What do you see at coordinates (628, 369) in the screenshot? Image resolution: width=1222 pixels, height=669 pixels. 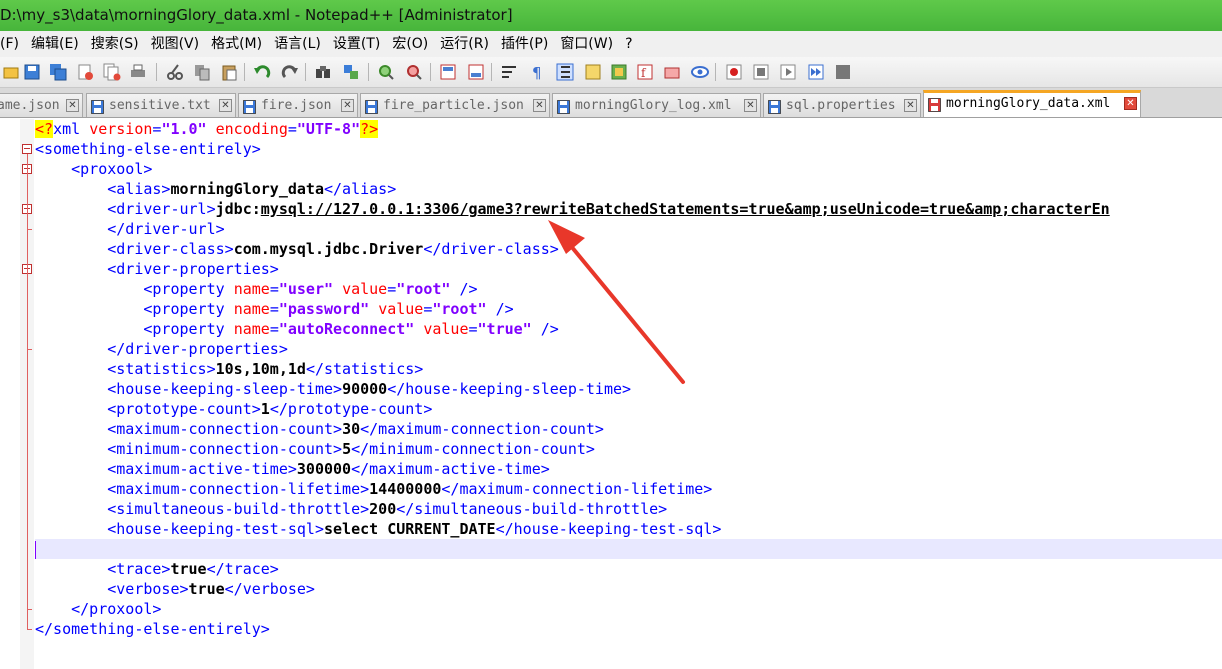 I see `code-line: <statistics>10s,10m,1d</statistics>` at bounding box center [628, 369].